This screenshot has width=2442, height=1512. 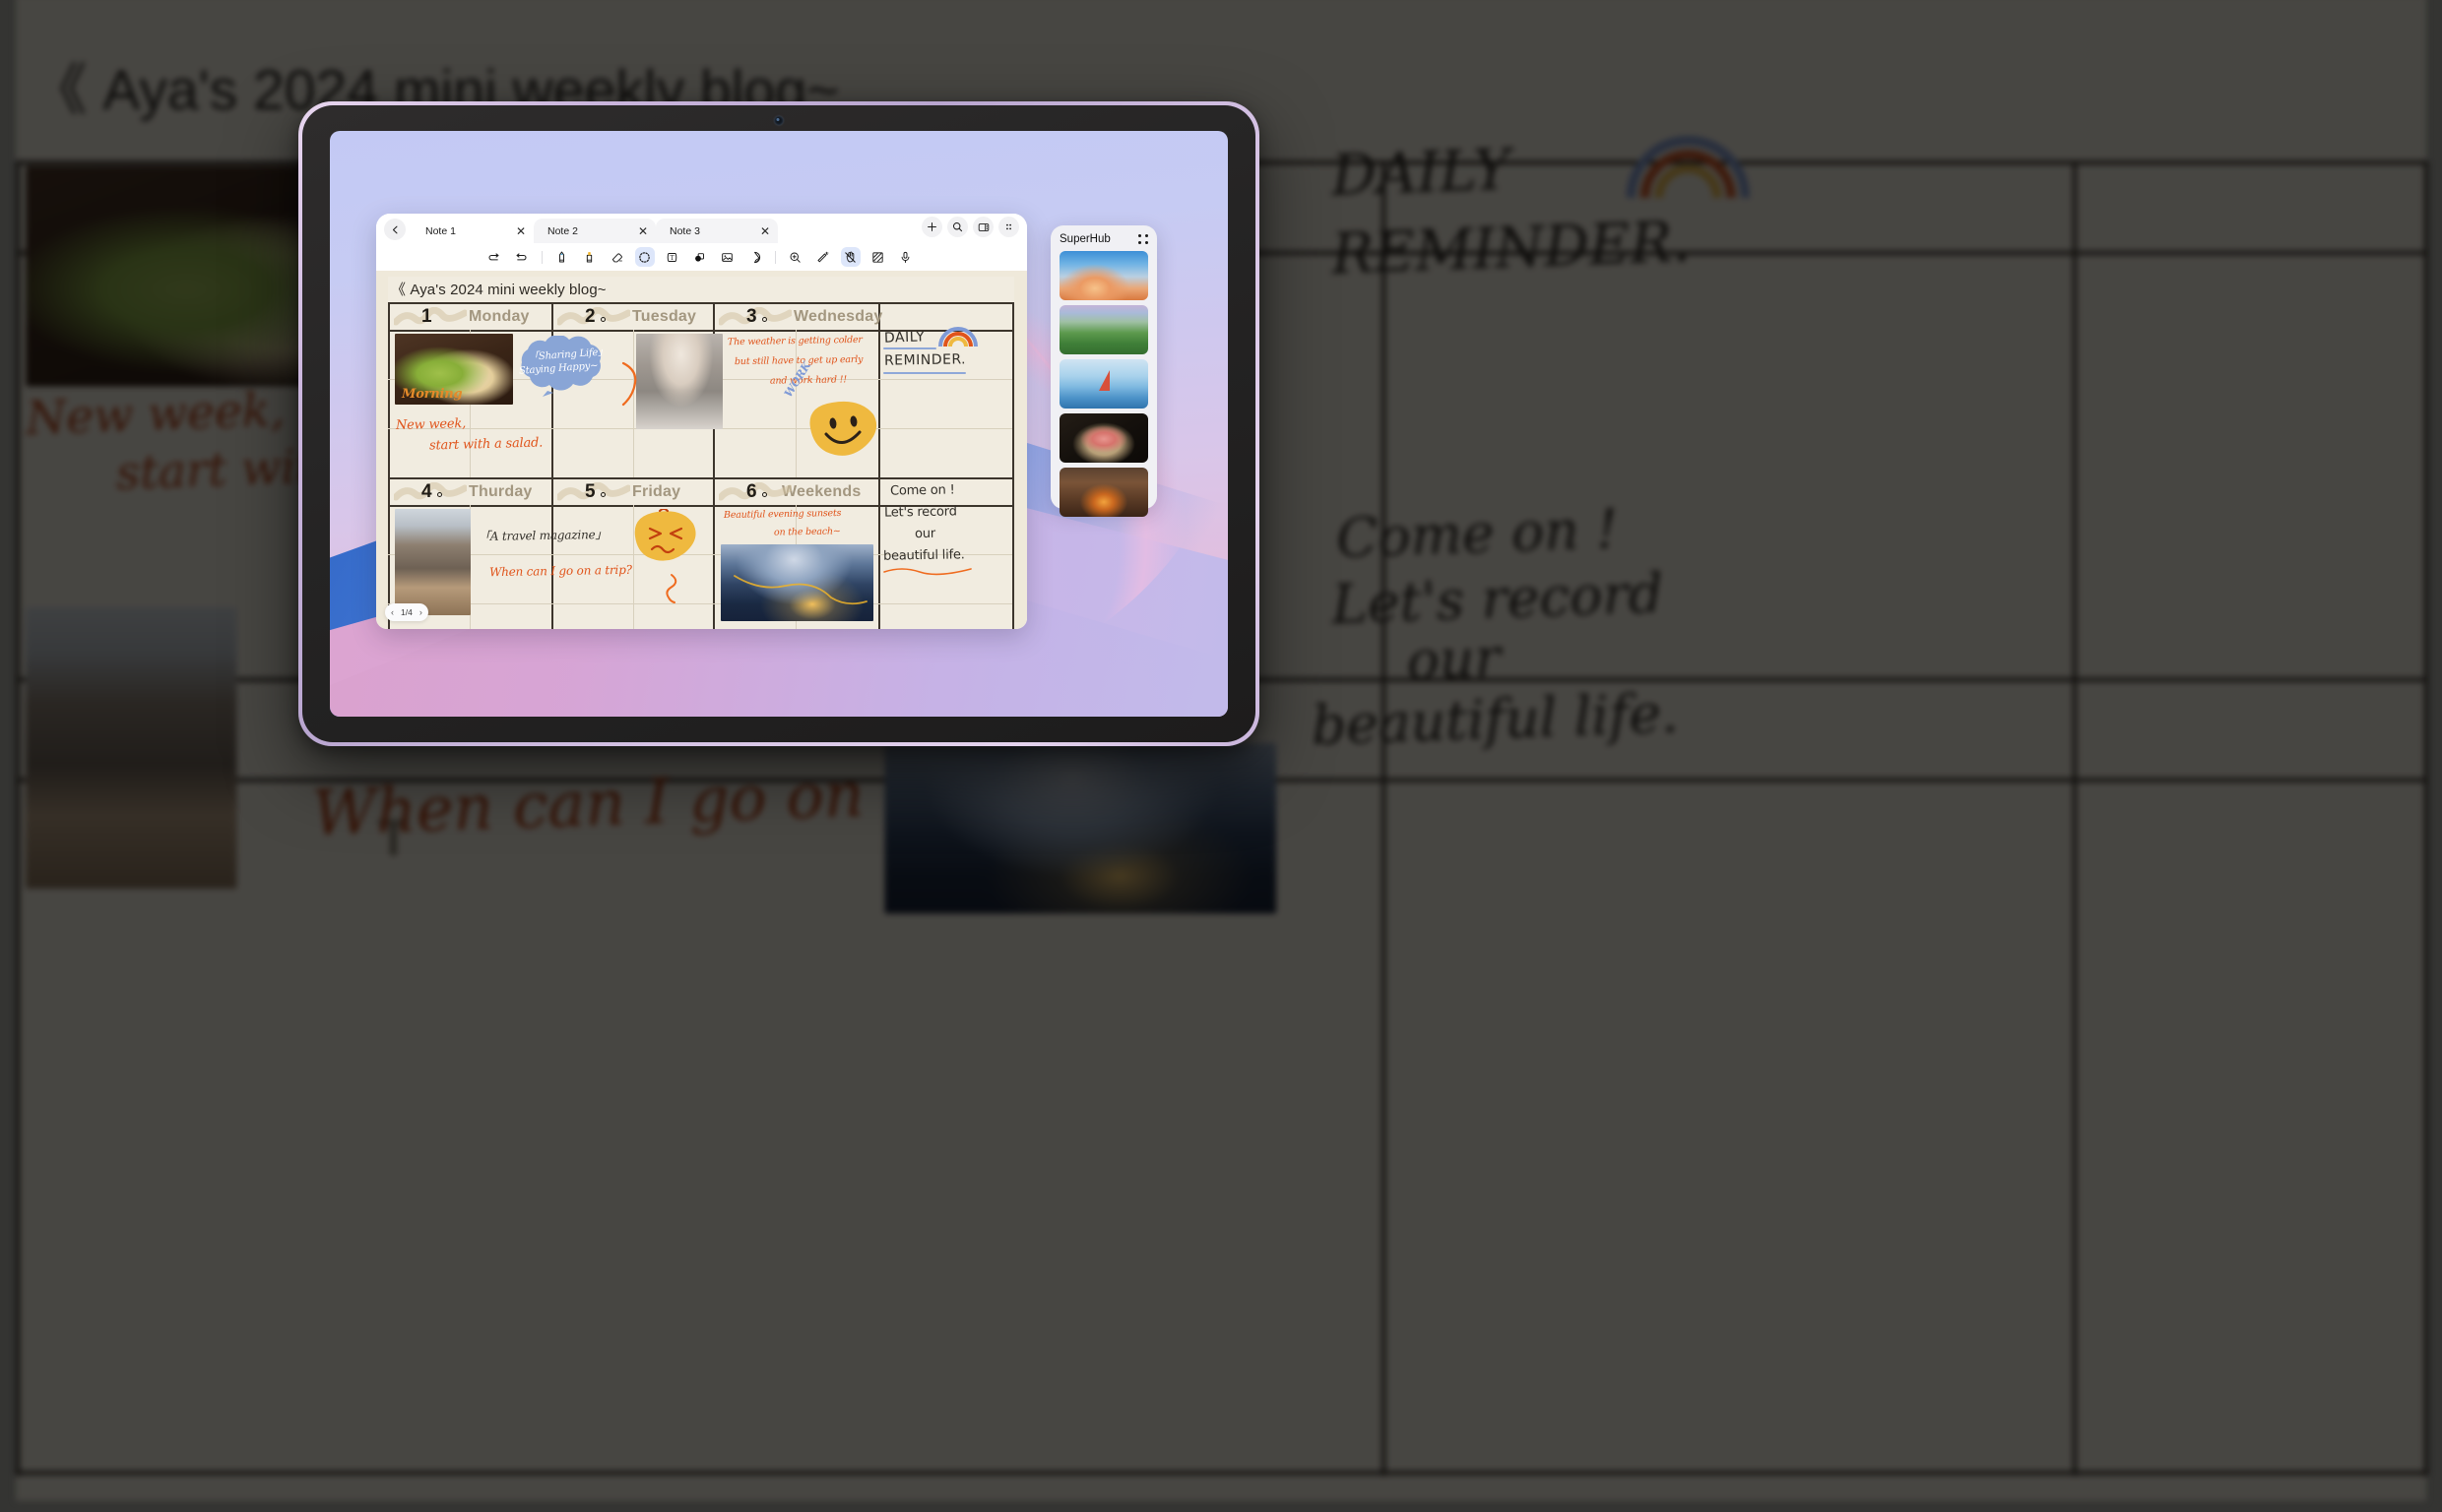 What do you see at coordinates (560, 571) in the screenshot?
I see `thursday-note-line-2: When can I go on a trip?` at bounding box center [560, 571].